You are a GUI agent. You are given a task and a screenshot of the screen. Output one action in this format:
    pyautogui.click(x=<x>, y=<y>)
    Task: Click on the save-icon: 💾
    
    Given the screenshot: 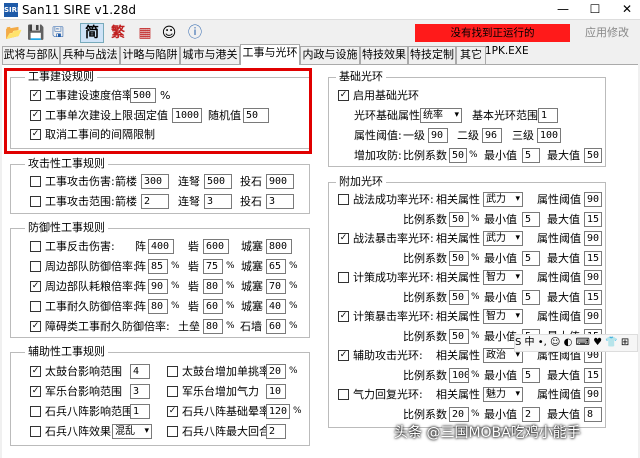 What is the action you would take?
    pyautogui.click(x=36, y=33)
    